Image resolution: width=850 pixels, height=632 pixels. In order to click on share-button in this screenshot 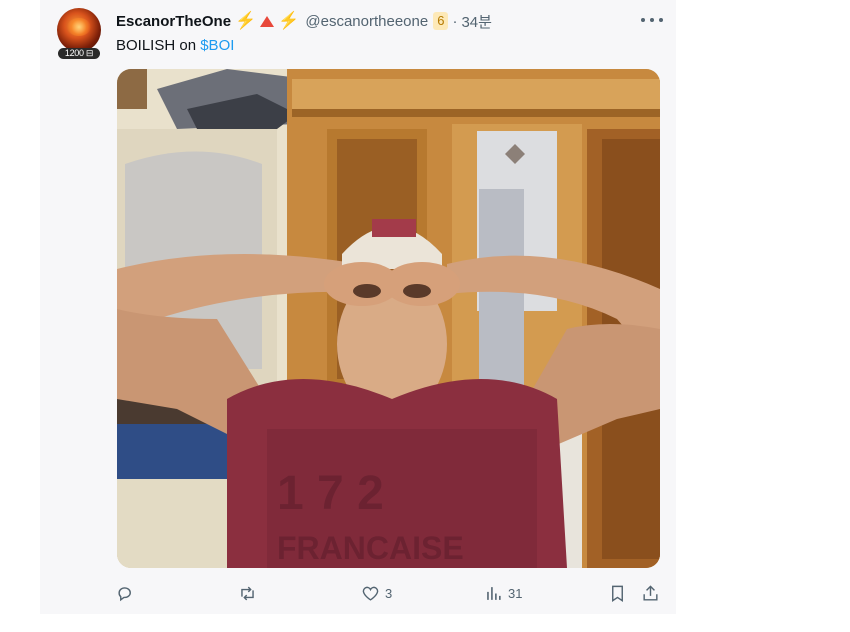, I will do `click(650, 593)`.